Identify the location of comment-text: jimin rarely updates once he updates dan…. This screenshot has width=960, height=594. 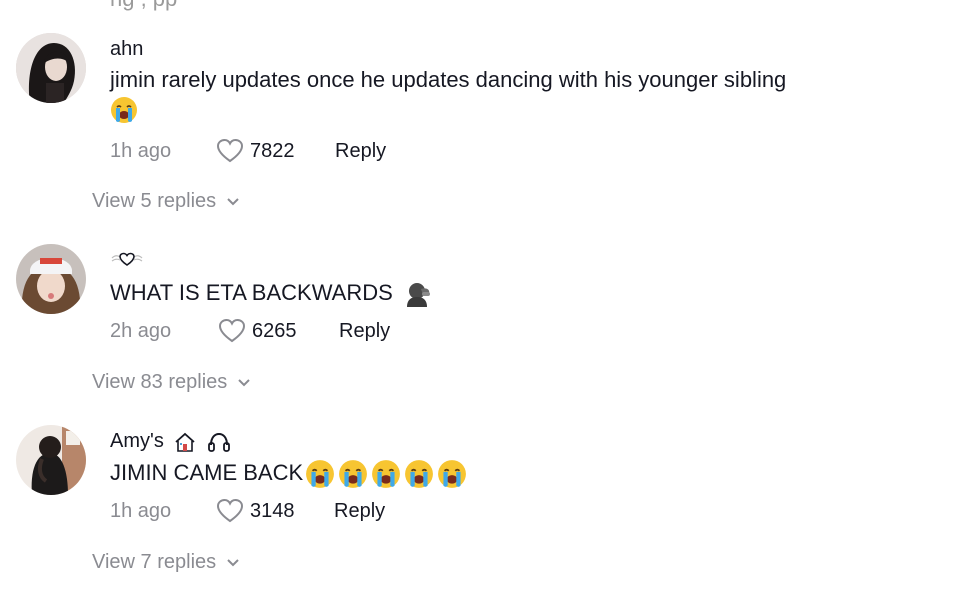
(448, 79).